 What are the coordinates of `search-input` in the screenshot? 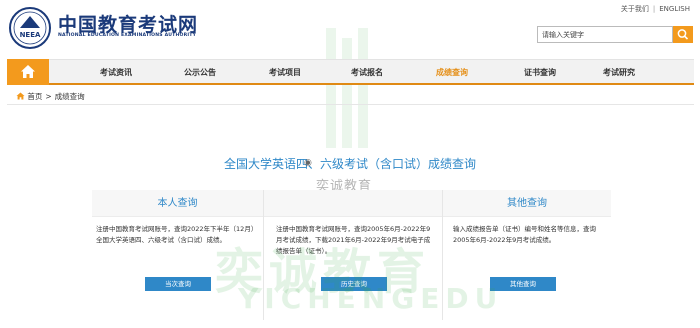 It's located at (605, 34).